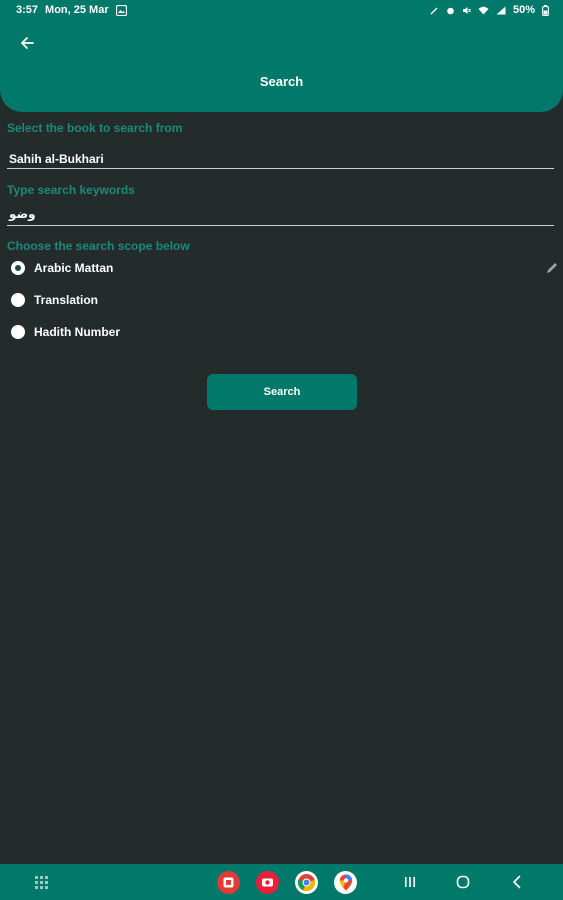 This screenshot has height=900, width=563. I want to click on back-button, so click(27, 43).